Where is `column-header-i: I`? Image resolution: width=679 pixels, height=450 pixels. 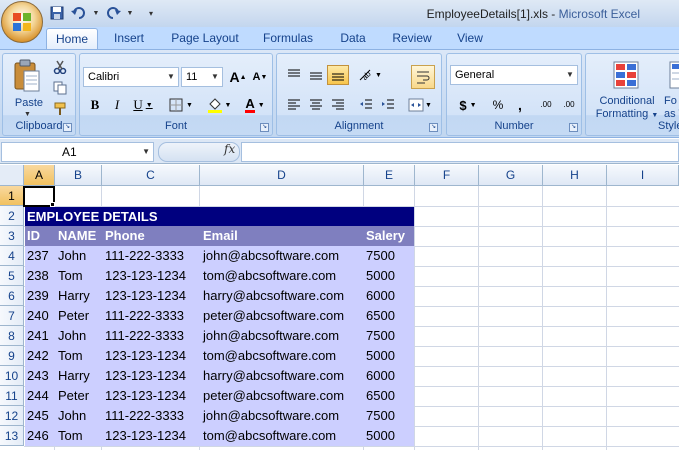
column-header-i: I is located at coordinates (643, 175).